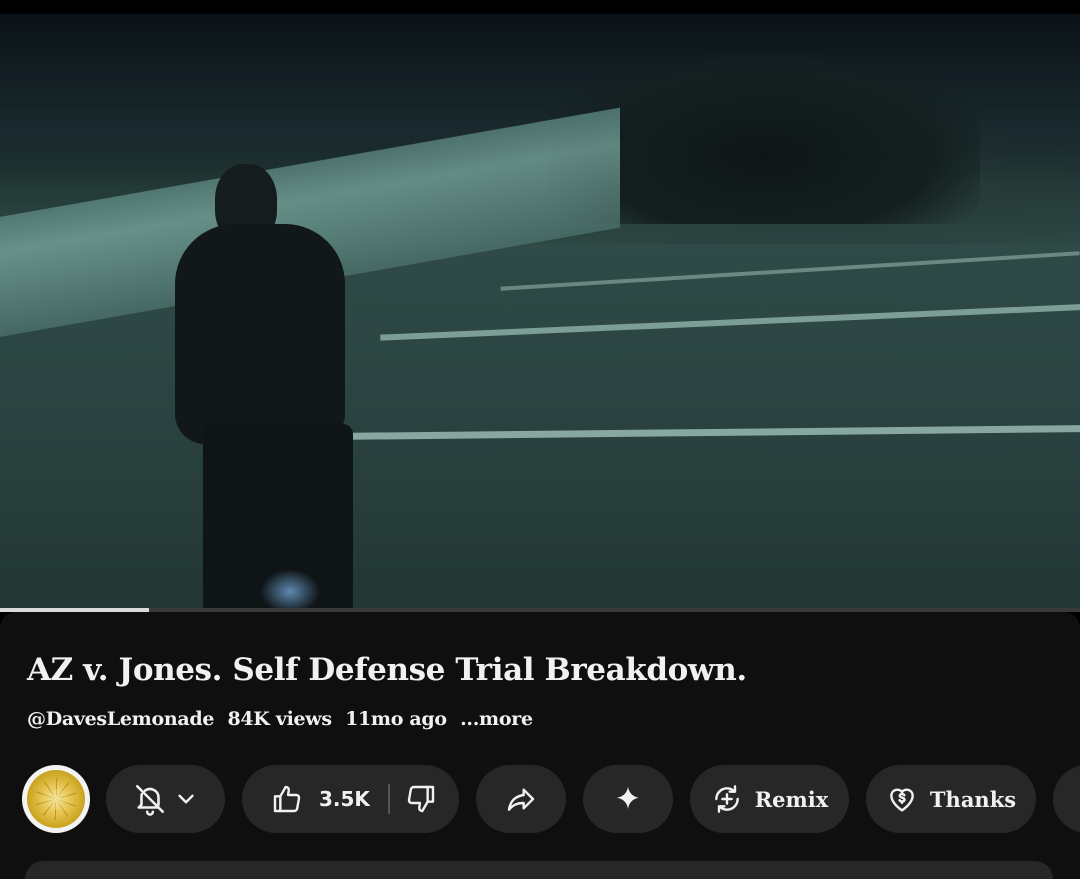  I want to click on thumbs-up-icon, so click(287, 799).